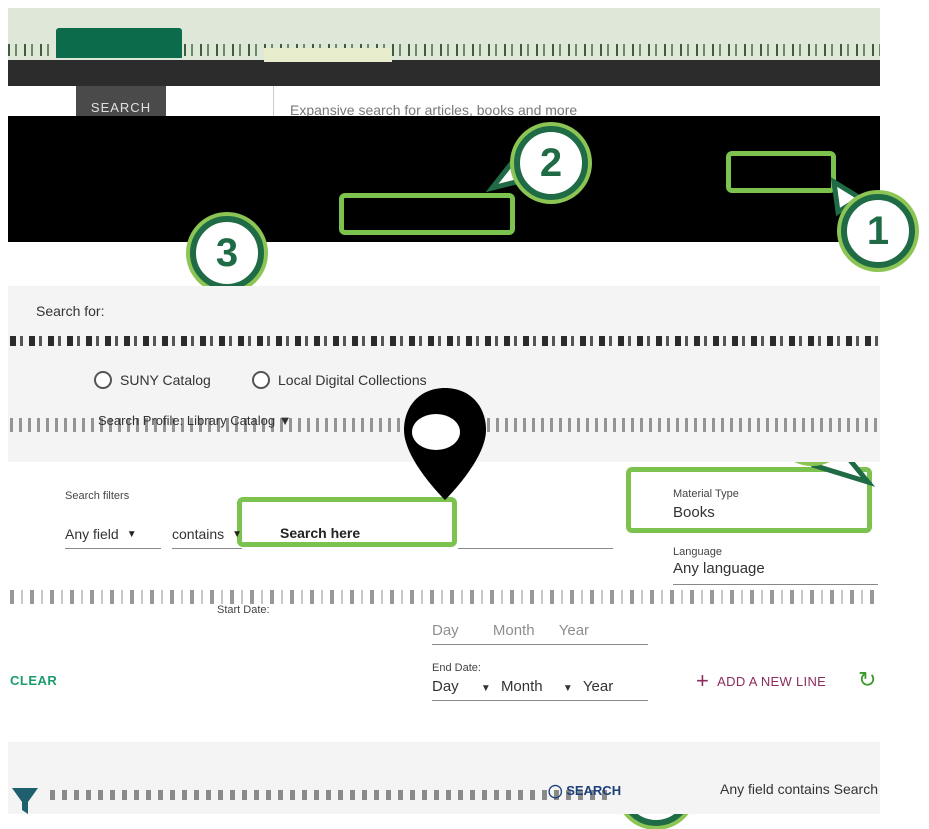 The height and width of the screenshot is (829, 929). What do you see at coordinates (328, 55) in the screenshot?
I see `nav-tab-highlight` at bounding box center [328, 55].